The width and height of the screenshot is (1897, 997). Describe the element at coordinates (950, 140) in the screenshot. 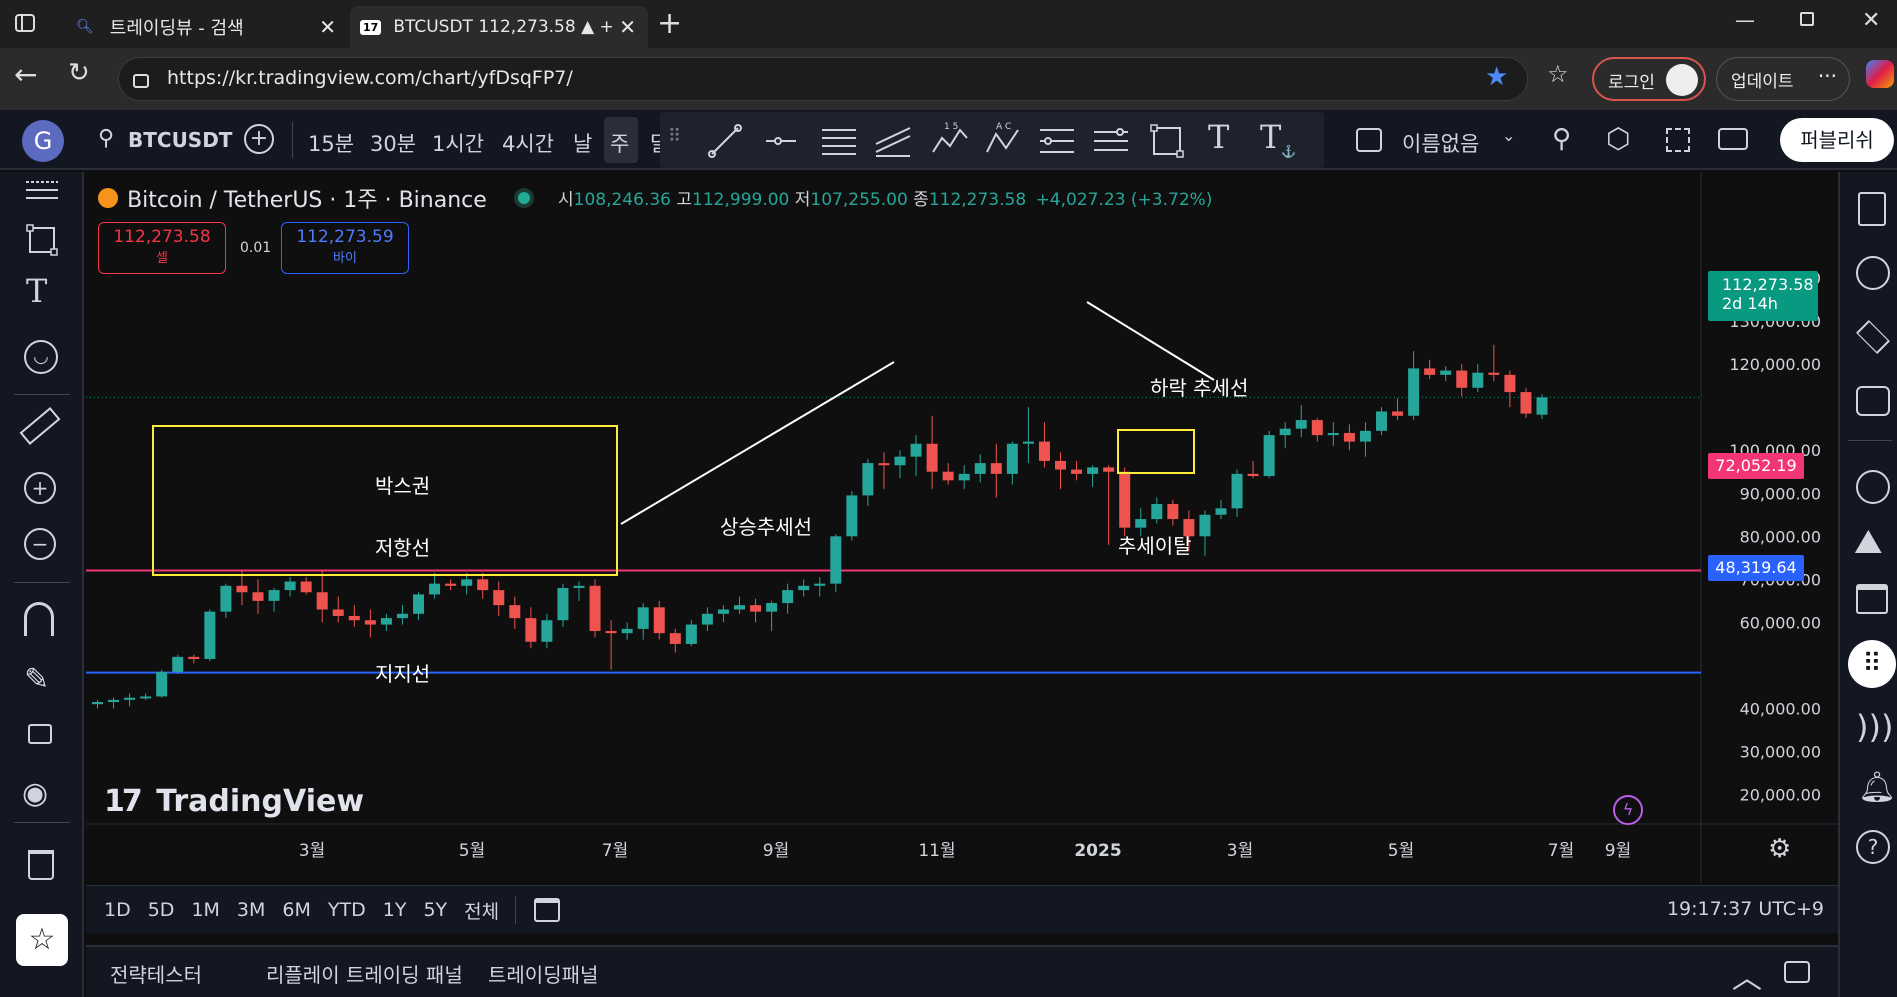

I see `elliott-wave-icon: 1 5` at that location.